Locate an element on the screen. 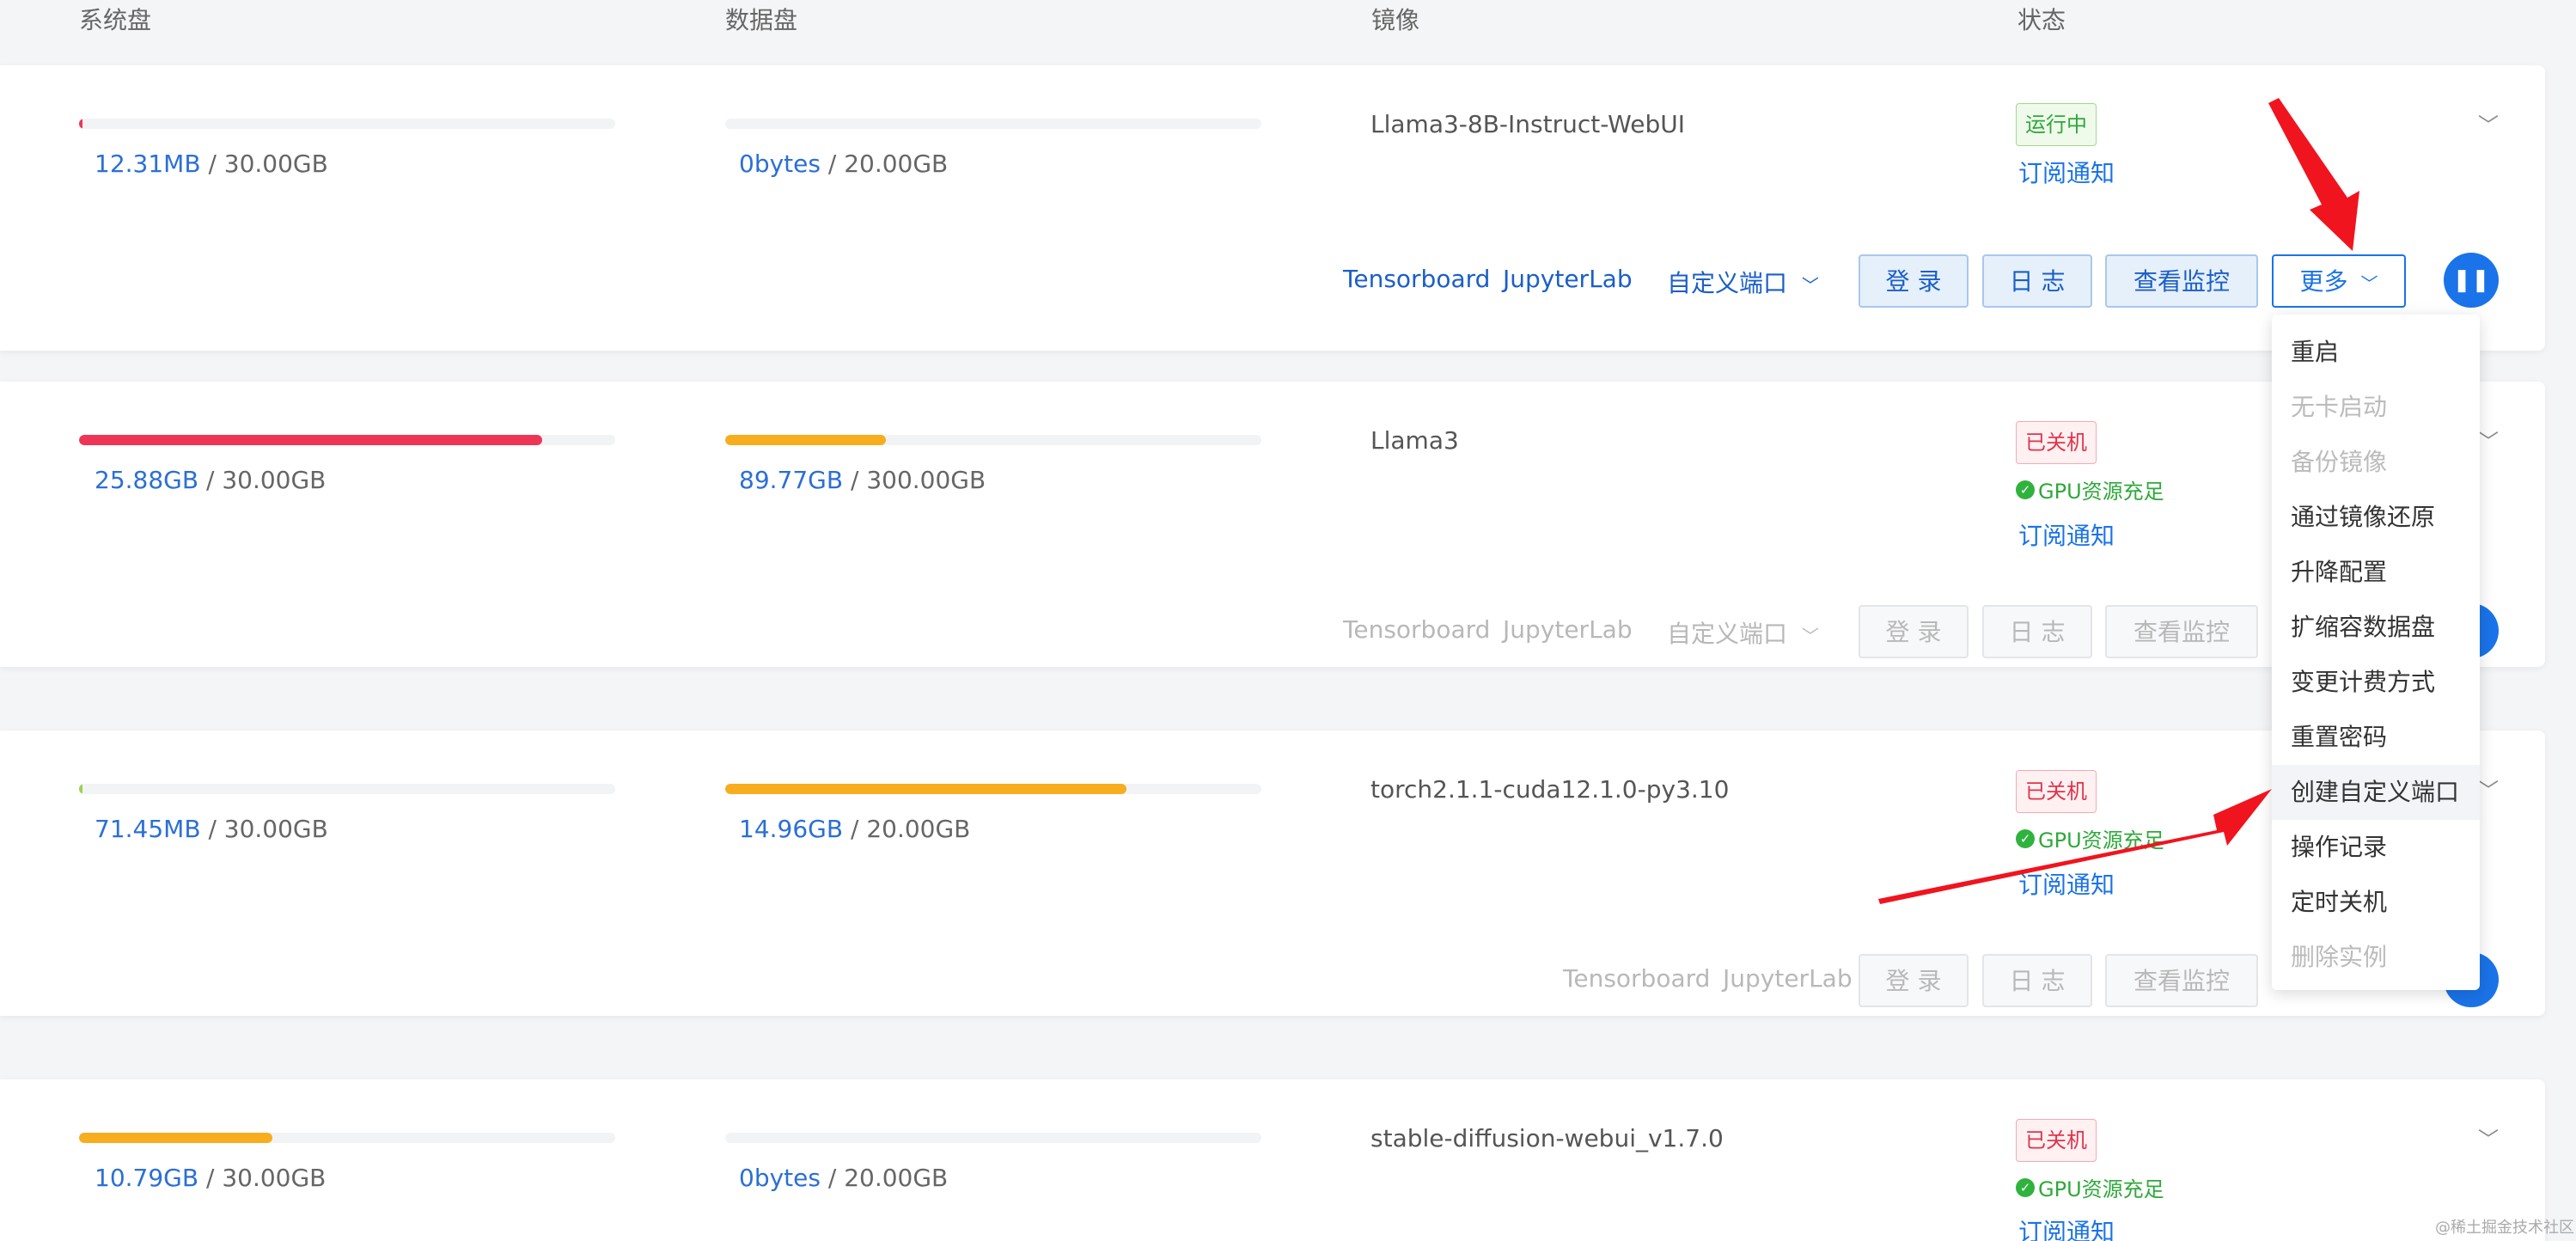 Image resolution: width=2576 pixels, height=1241 pixels. watermark: @稀土掘金技术社区 is located at coordinates (2504, 1228).